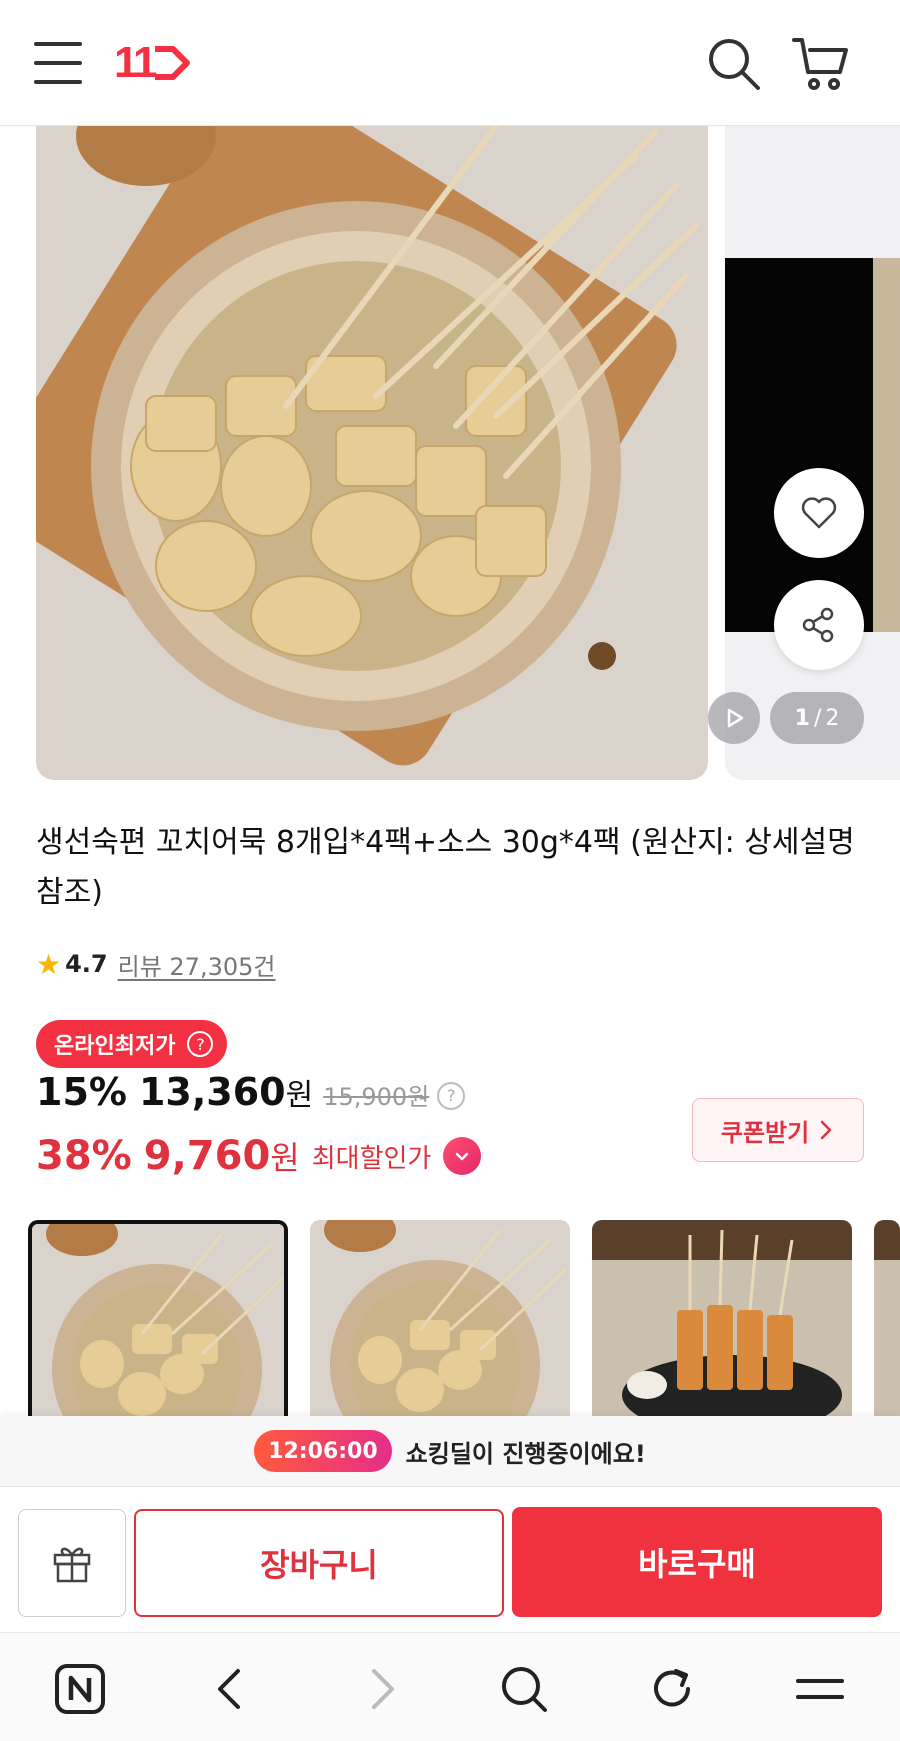 This screenshot has height=1741, width=900. What do you see at coordinates (58, 63) in the screenshot?
I see `hamburger-menu-icon` at bounding box center [58, 63].